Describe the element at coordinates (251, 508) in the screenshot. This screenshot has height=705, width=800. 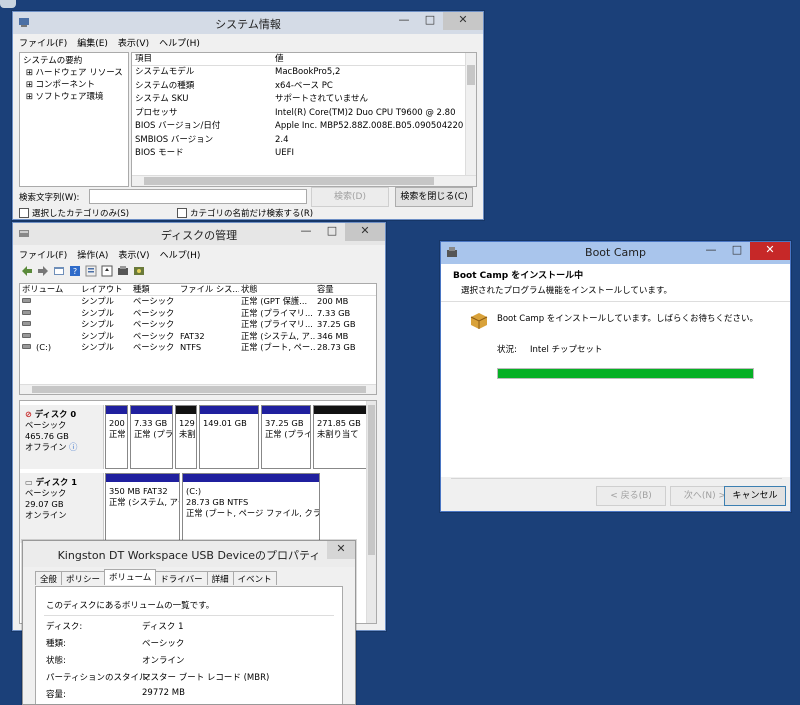
I see `disk1-partition-2: (C:)28.73 GB NTFS正常 (ブート, ページ ファイル, クラッシ` at that location.